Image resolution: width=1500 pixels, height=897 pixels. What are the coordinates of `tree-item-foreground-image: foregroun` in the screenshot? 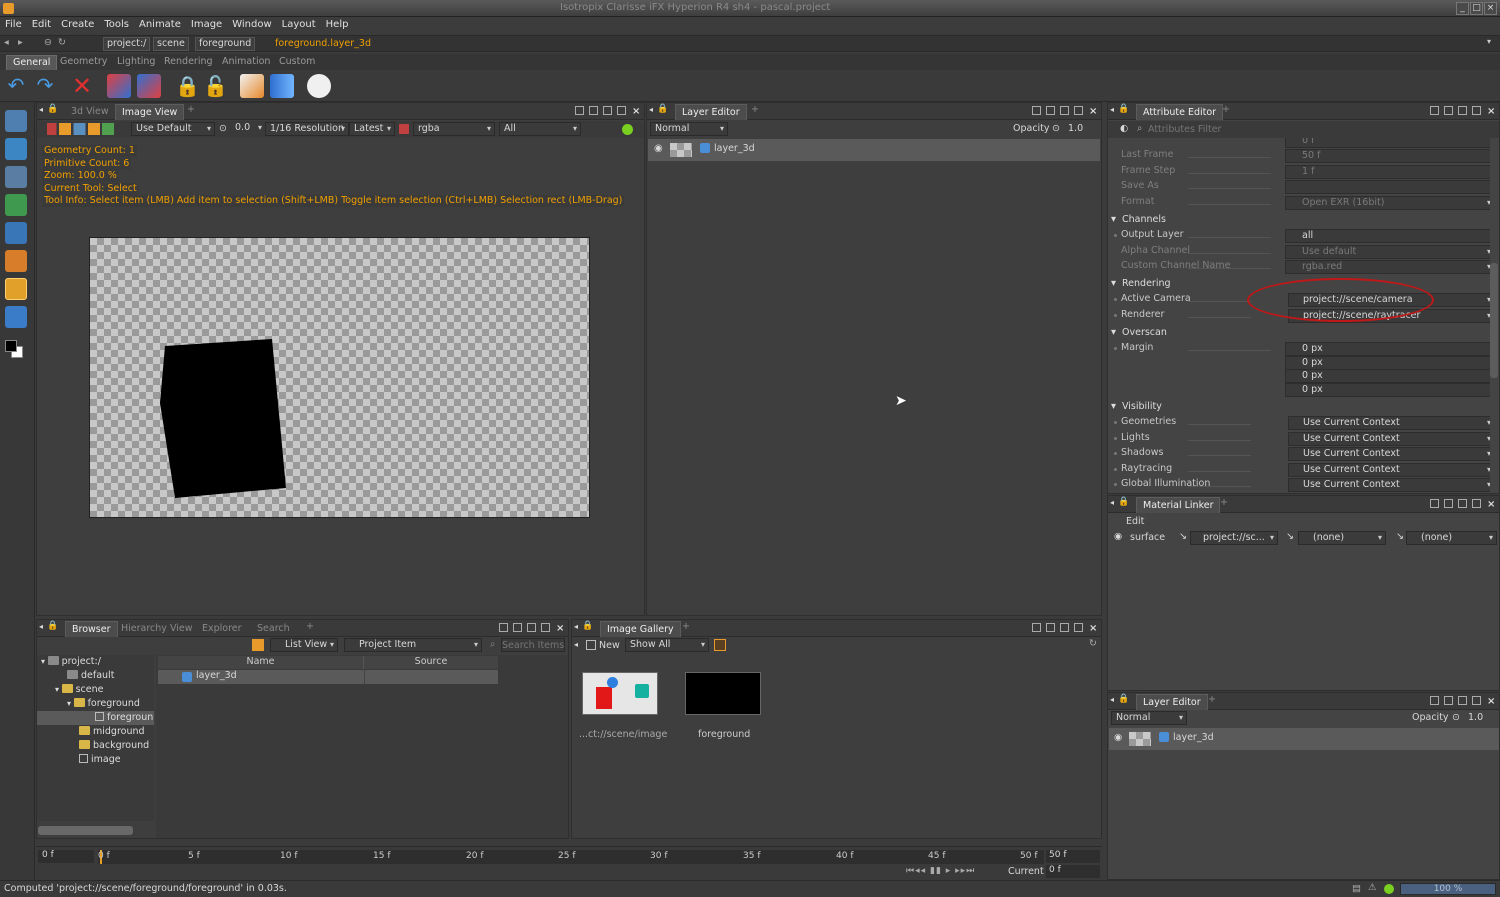 It's located at (95, 718).